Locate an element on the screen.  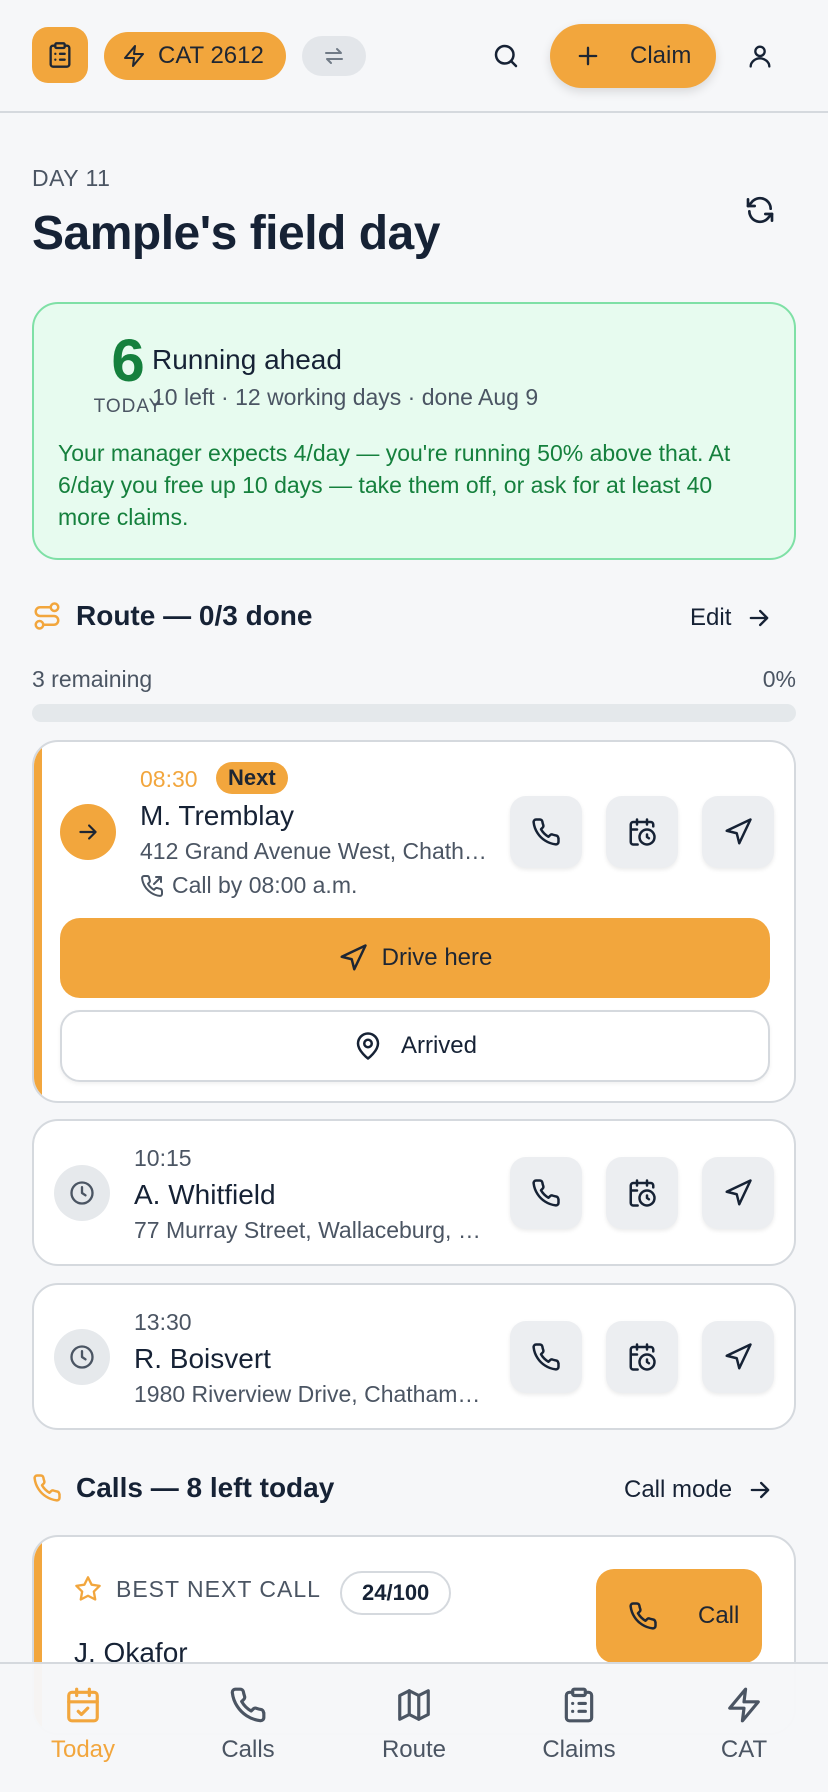
nav-tab-today: Today is located at coordinates (83, 1725).